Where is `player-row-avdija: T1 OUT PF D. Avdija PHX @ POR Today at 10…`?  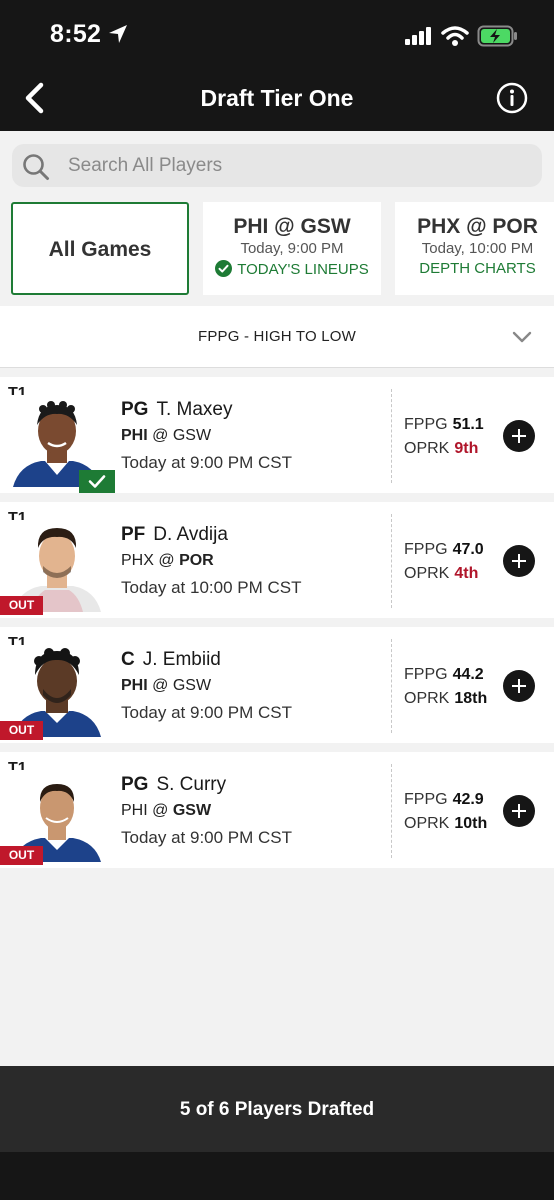 player-row-avdija: T1 OUT PF D. Avdija PHX @ POR Today at 10… is located at coordinates (277, 560).